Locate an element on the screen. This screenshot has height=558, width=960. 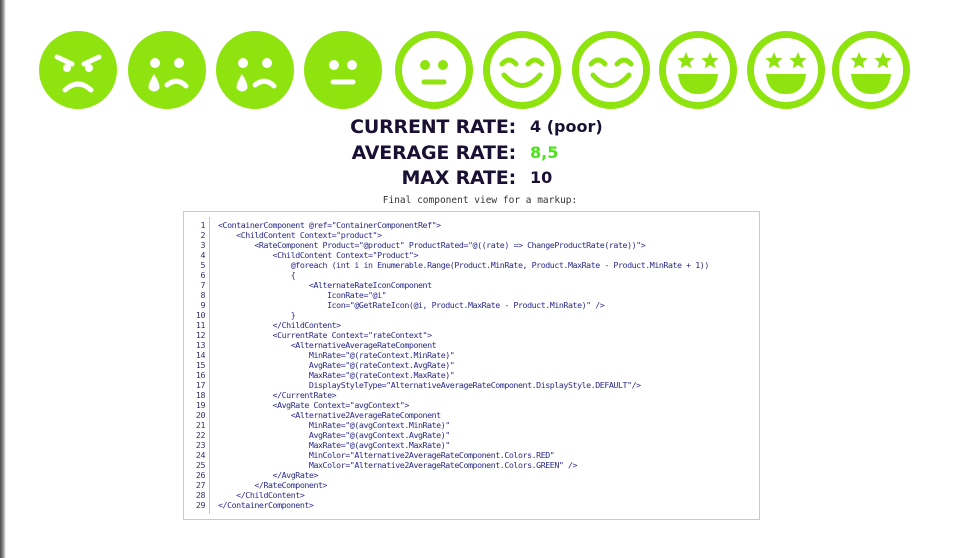
line-number: 12 is located at coordinates (200, 335).